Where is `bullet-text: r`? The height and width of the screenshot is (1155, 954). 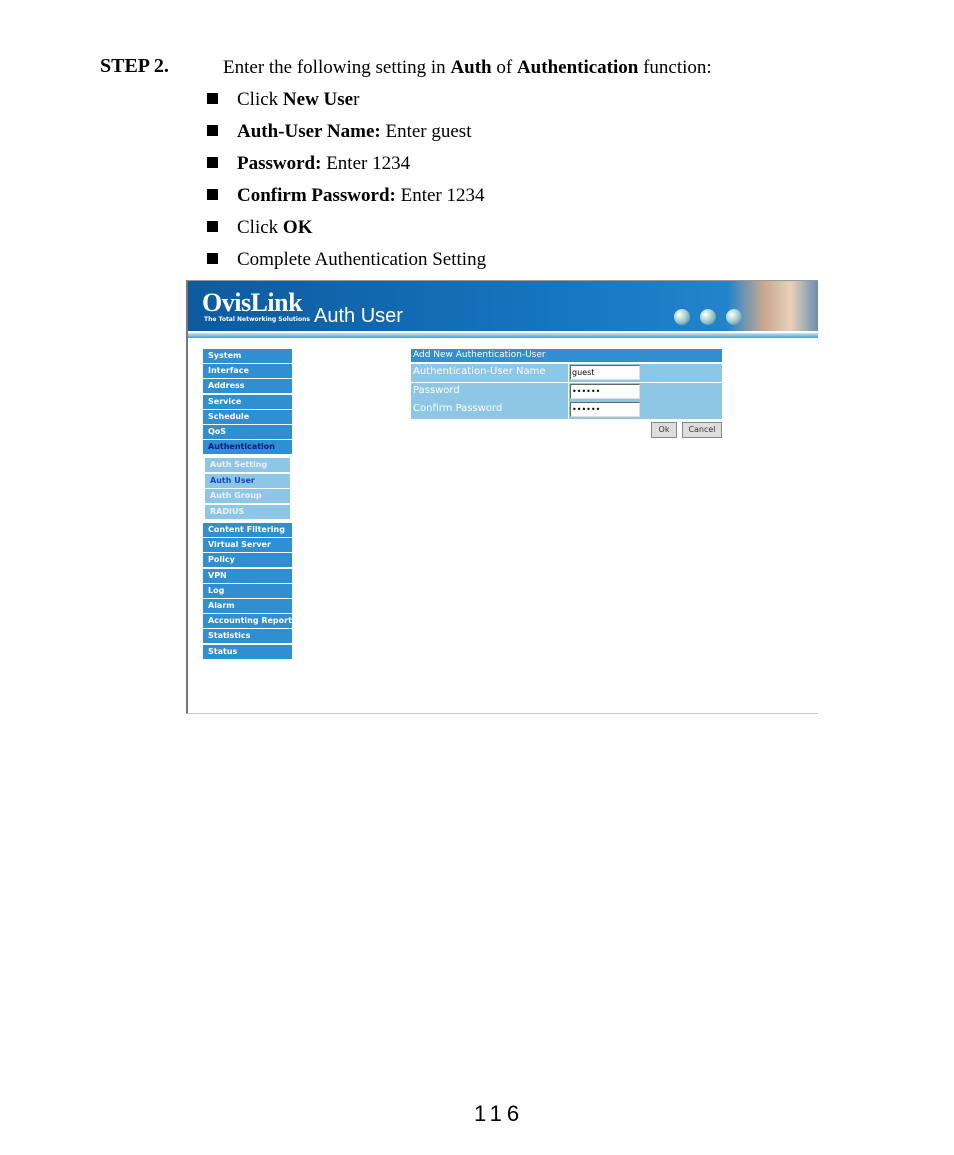 bullet-text: r is located at coordinates (356, 99).